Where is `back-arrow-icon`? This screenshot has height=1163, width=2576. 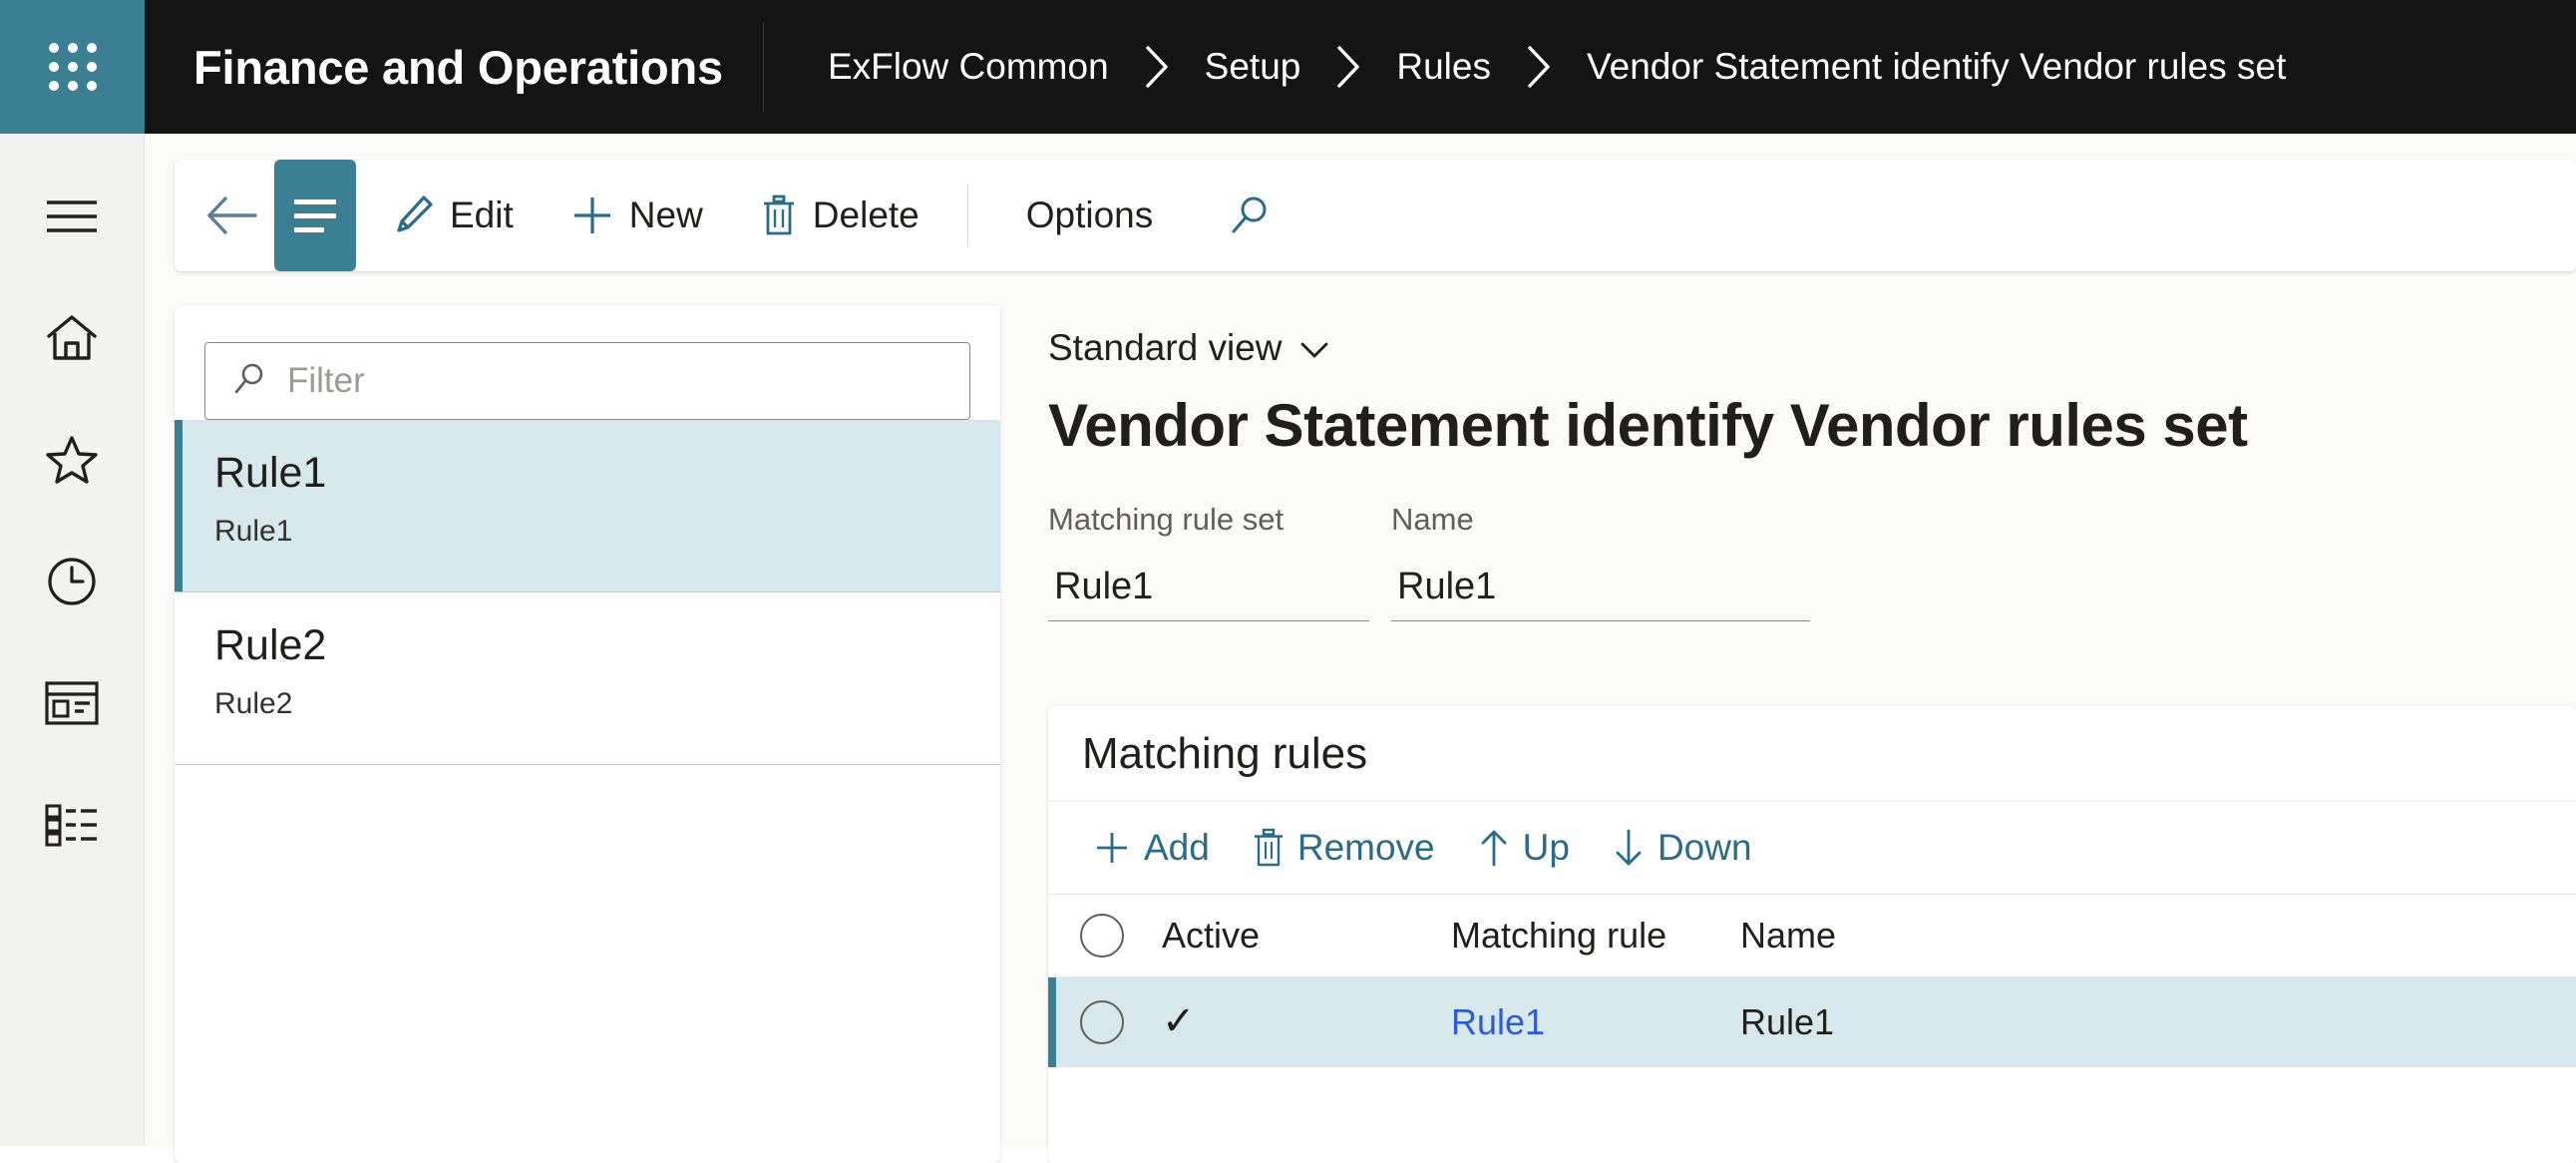
back-arrow-icon is located at coordinates (233, 215).